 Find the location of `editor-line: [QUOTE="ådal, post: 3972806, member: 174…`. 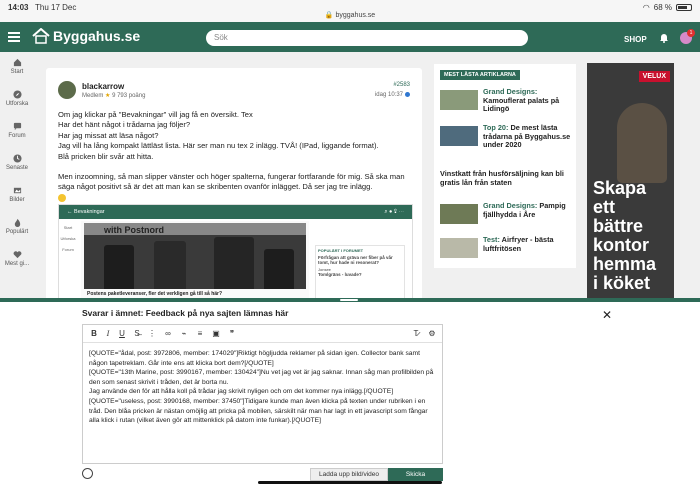

editor-line: [QUOTE="ådal, post: 3972806, member: 174… is located at coordinates (254, 358).